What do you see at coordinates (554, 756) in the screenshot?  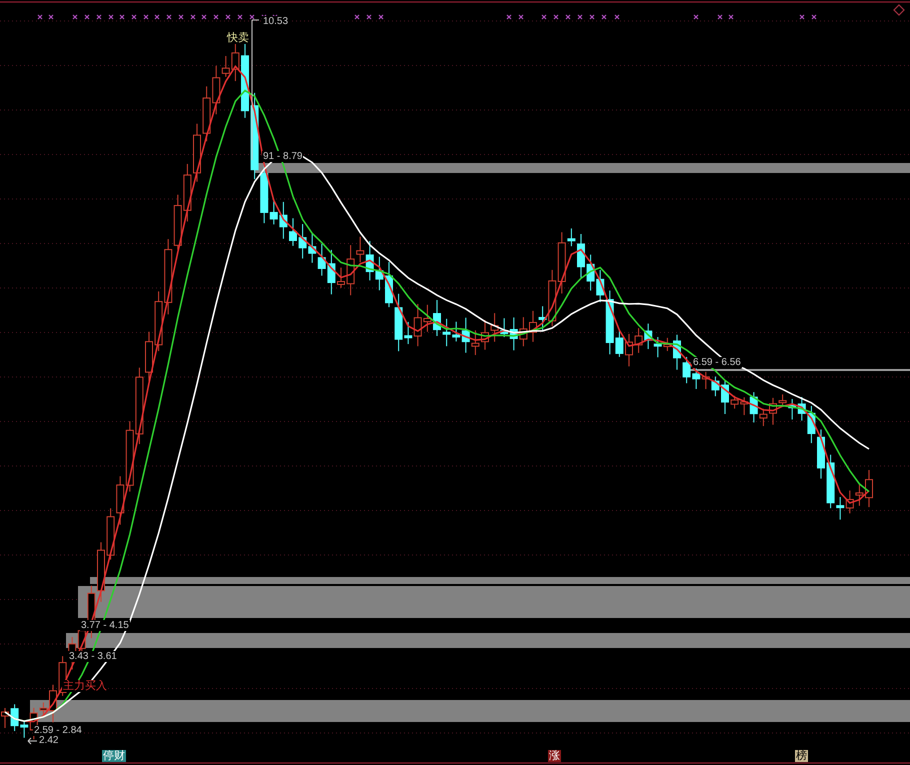 I see `event-tag: 涨` at bounding box center [554, 756].